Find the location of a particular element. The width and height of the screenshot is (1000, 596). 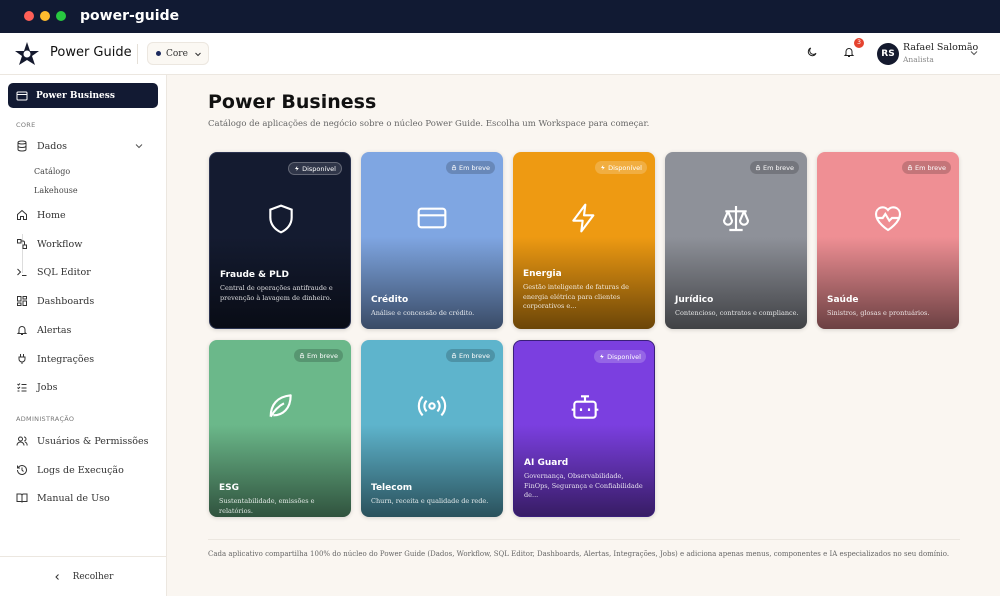

sidebar-item-power-business: Power Business is located at coordinates (83, 95).